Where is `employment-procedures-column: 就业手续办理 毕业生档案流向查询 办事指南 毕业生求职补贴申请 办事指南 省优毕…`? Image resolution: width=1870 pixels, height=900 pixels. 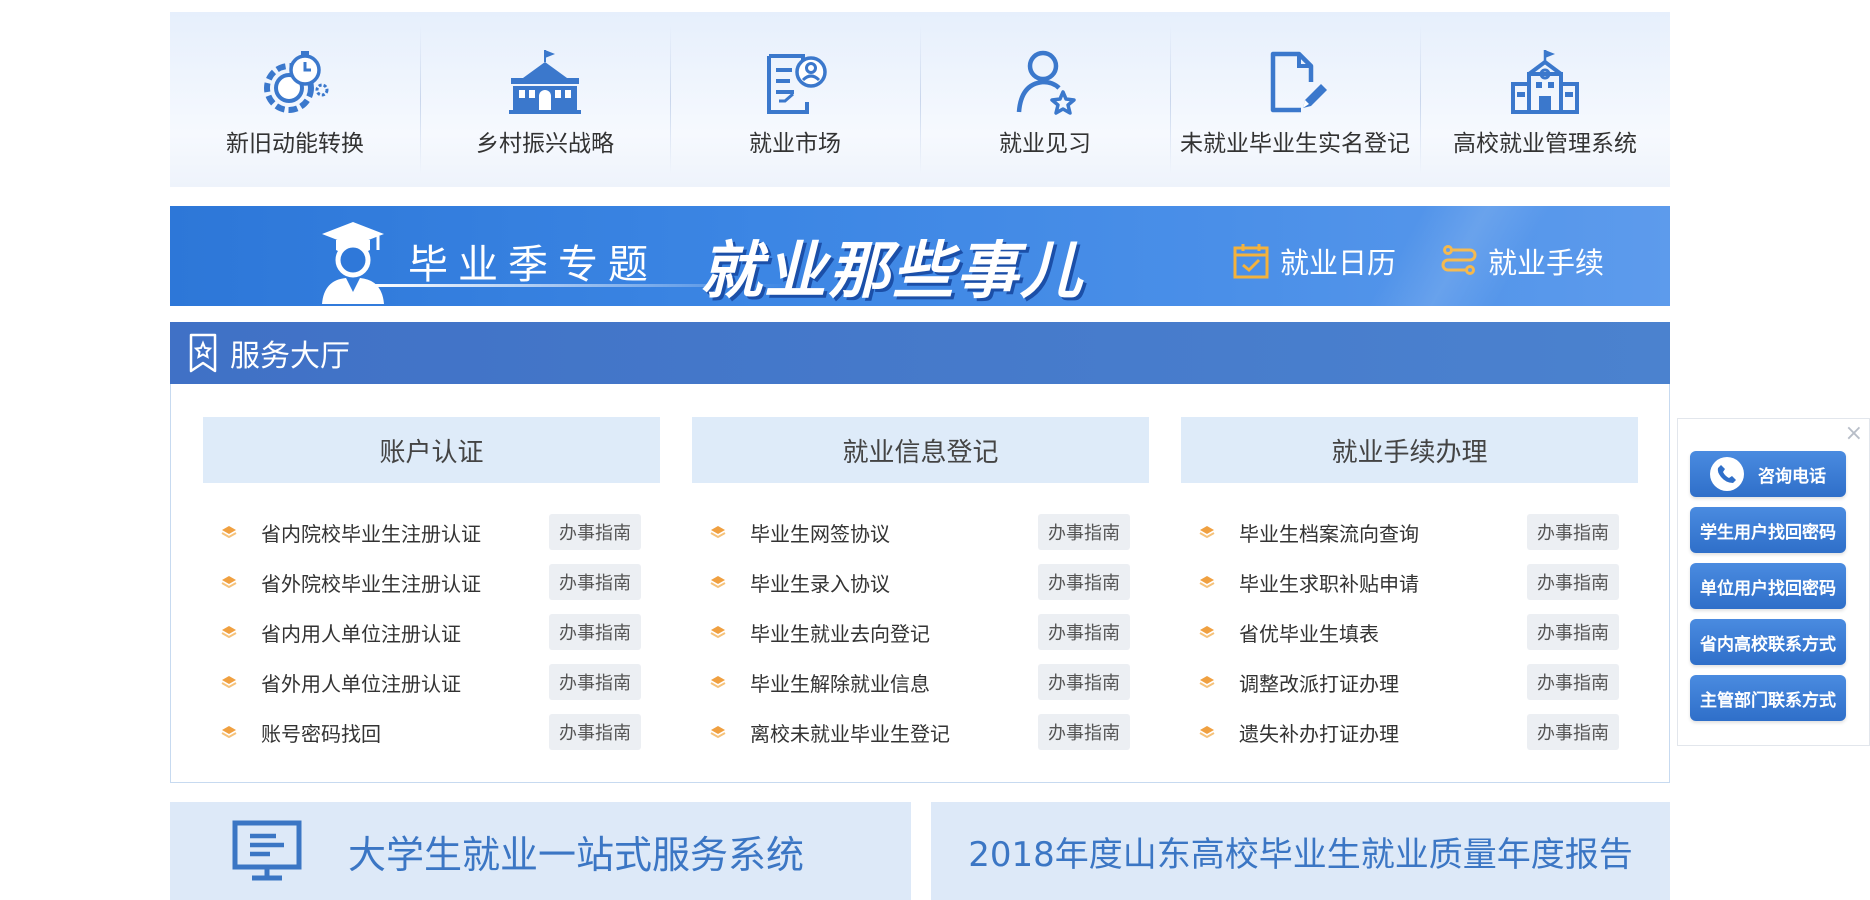 employment-procedures-column: 就业手续办理 毕业生档案流向查询 办事指南 毕业生求职补贴申请 办事指南 省优毕… is located at coordinates (1409, 587).